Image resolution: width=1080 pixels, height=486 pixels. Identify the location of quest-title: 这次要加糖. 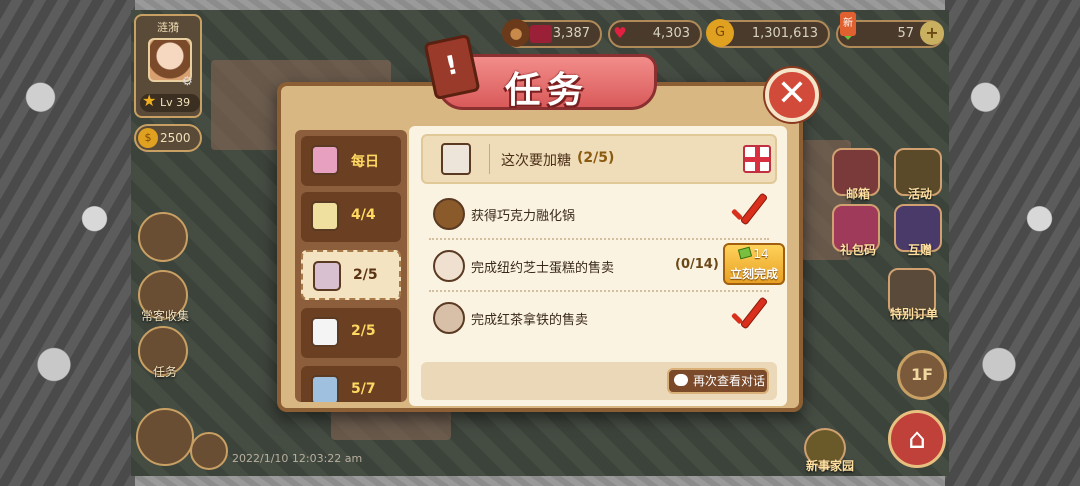
(536, 161).